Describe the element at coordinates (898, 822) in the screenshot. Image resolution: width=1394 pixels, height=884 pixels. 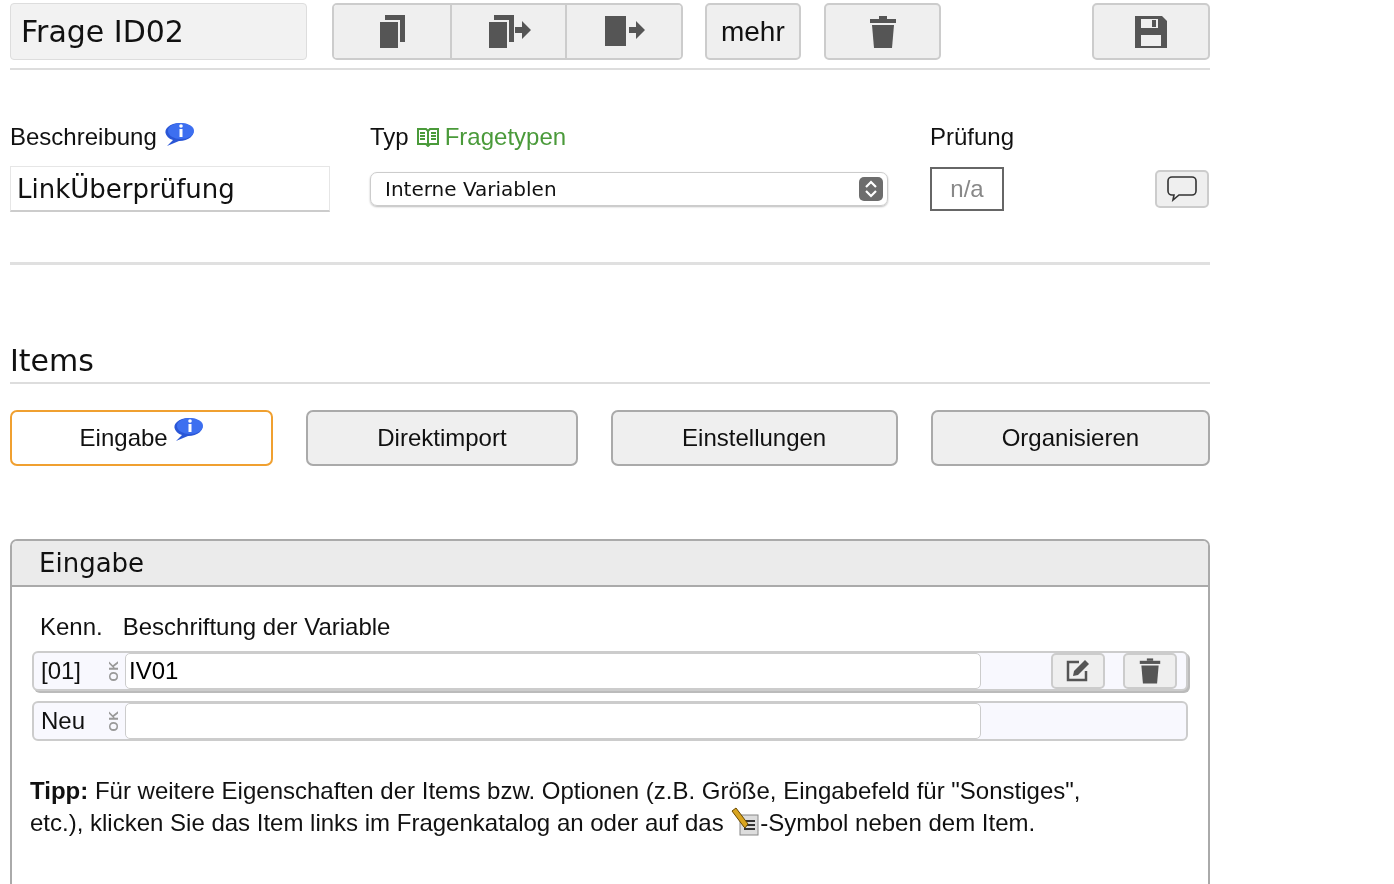
I see `tip-text: -Symbol neben dem Item.` at that location.